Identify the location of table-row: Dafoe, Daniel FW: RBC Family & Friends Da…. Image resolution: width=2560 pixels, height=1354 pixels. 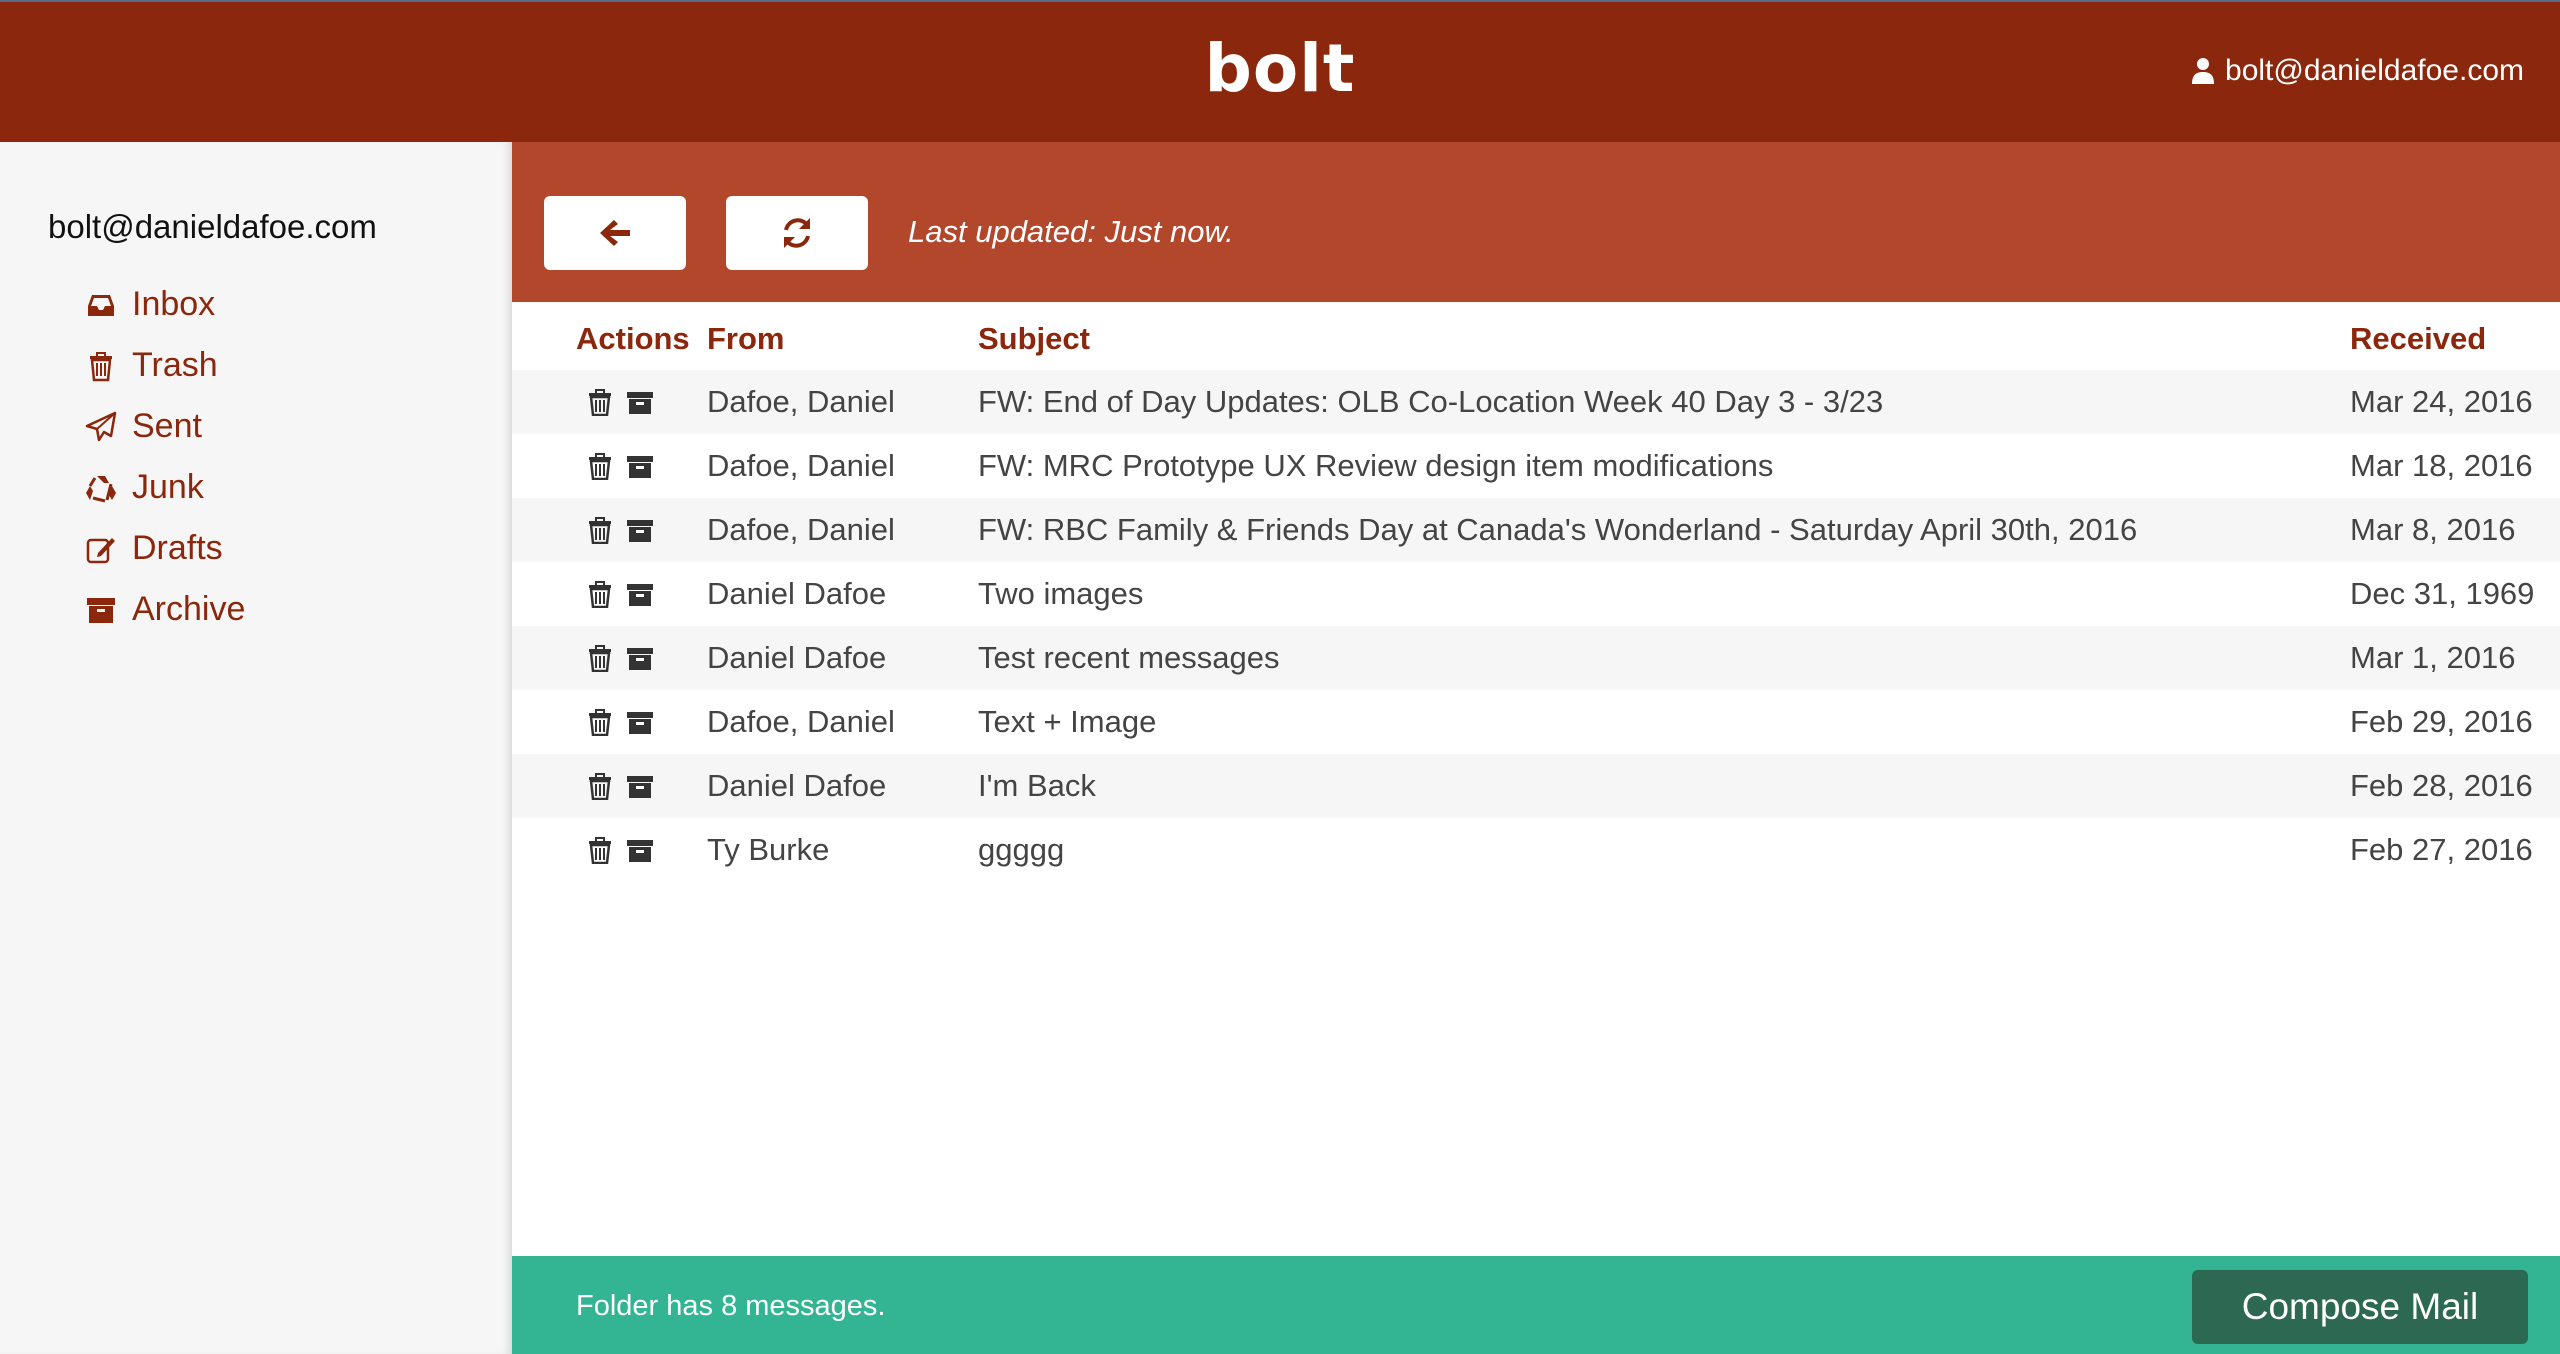
(1536, 530).